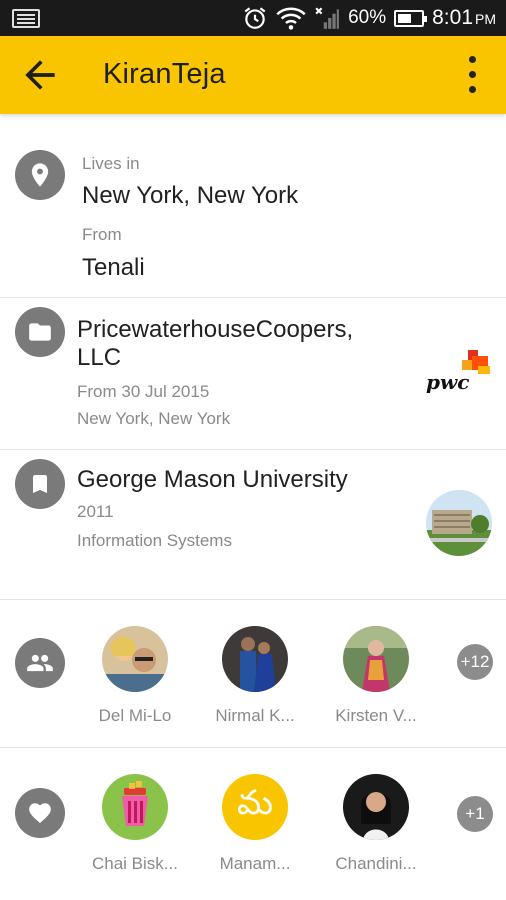 The height and width of the screenshot is (900, 506). I want to click on clock: 8:01 PM, so click(464, 18).